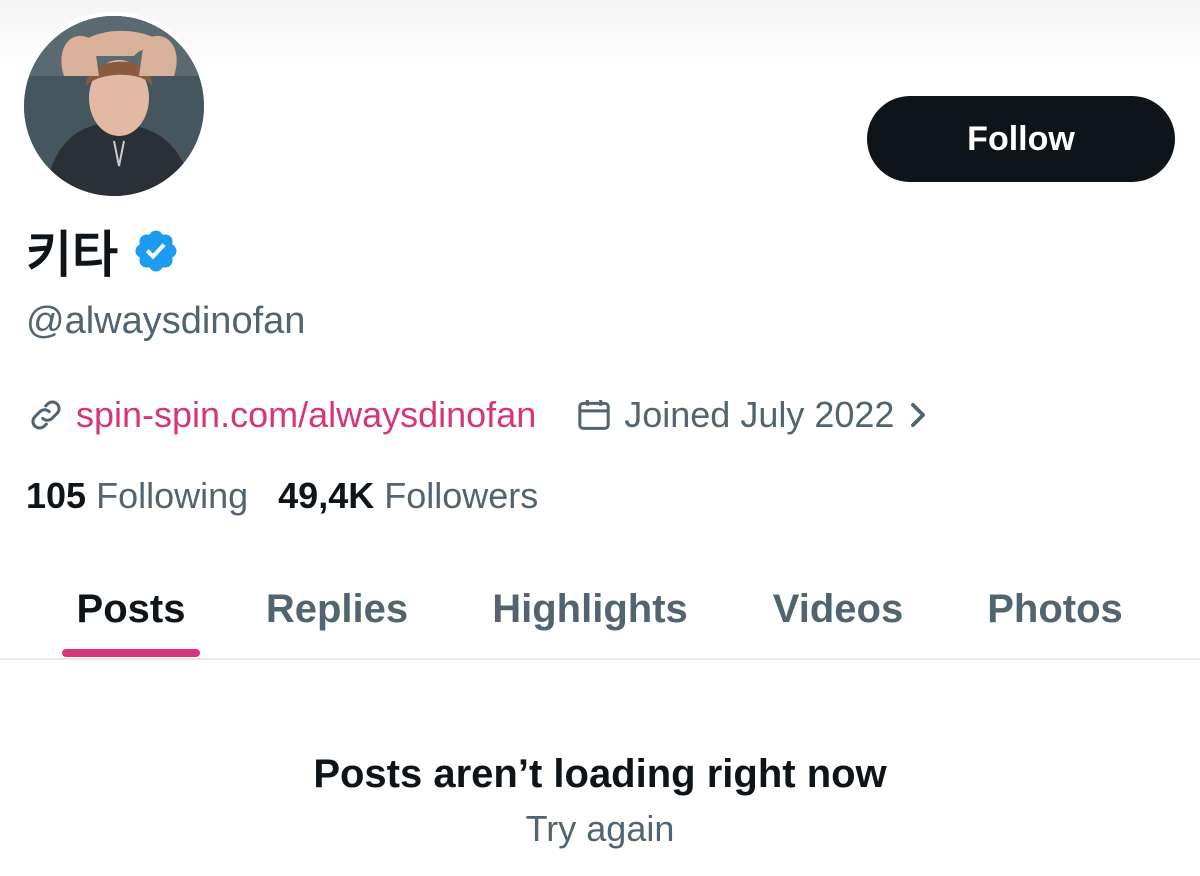 This screenshot has height=876, width=1200. Describe the element at coordinates (594, 415) in the screenshot. I see `calendar-icon` at that location.